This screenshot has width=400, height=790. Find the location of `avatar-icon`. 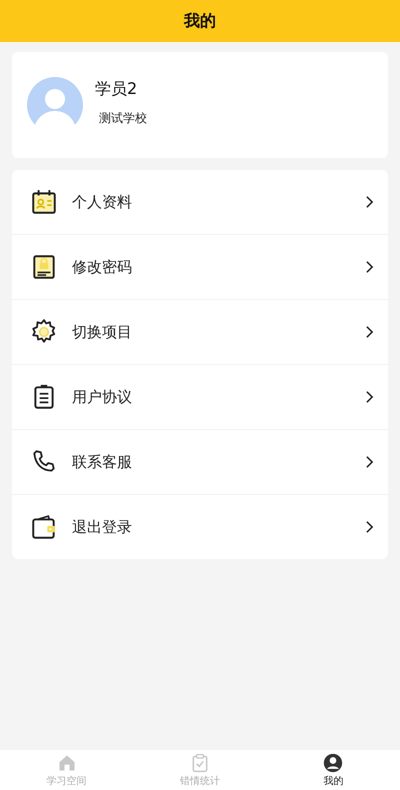

avatar-icon is located at coordinates (55, 105).